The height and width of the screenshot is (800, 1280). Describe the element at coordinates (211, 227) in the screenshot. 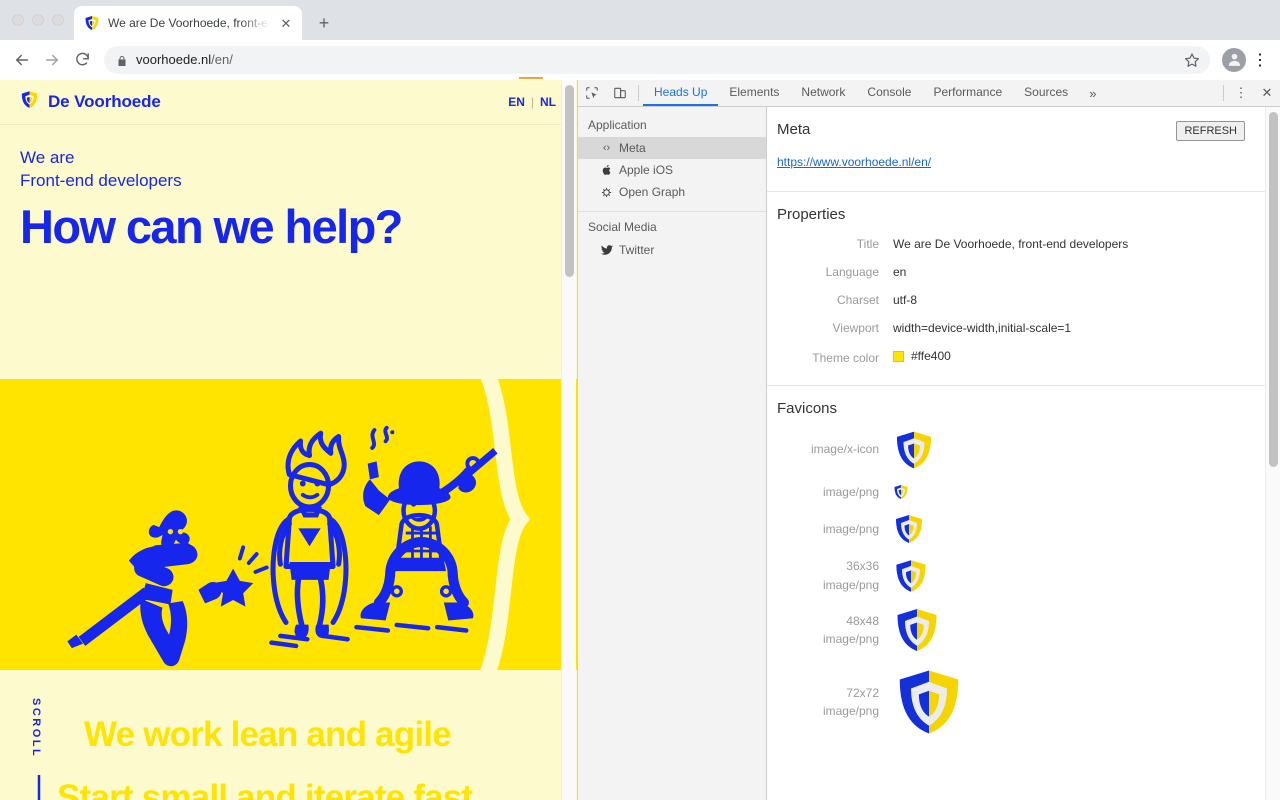

I see `hero-title: How can we help?` at that location.